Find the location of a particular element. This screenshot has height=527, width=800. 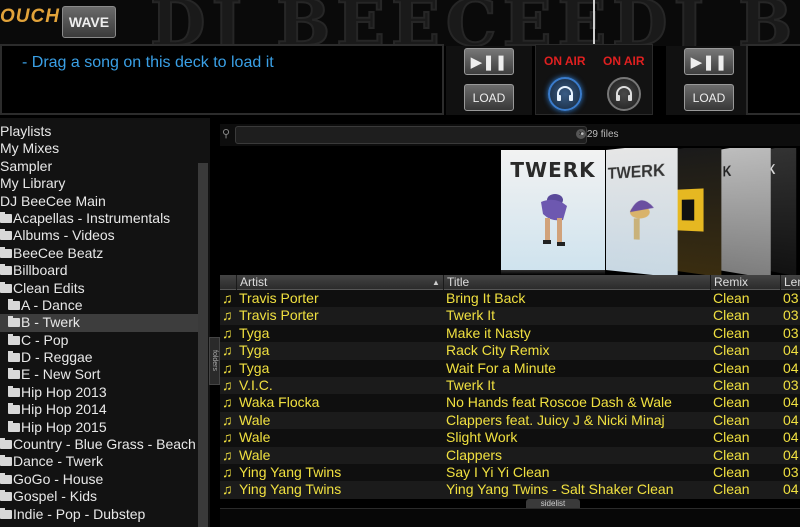

folders-tab: folders is located at coordinates (214, 361).